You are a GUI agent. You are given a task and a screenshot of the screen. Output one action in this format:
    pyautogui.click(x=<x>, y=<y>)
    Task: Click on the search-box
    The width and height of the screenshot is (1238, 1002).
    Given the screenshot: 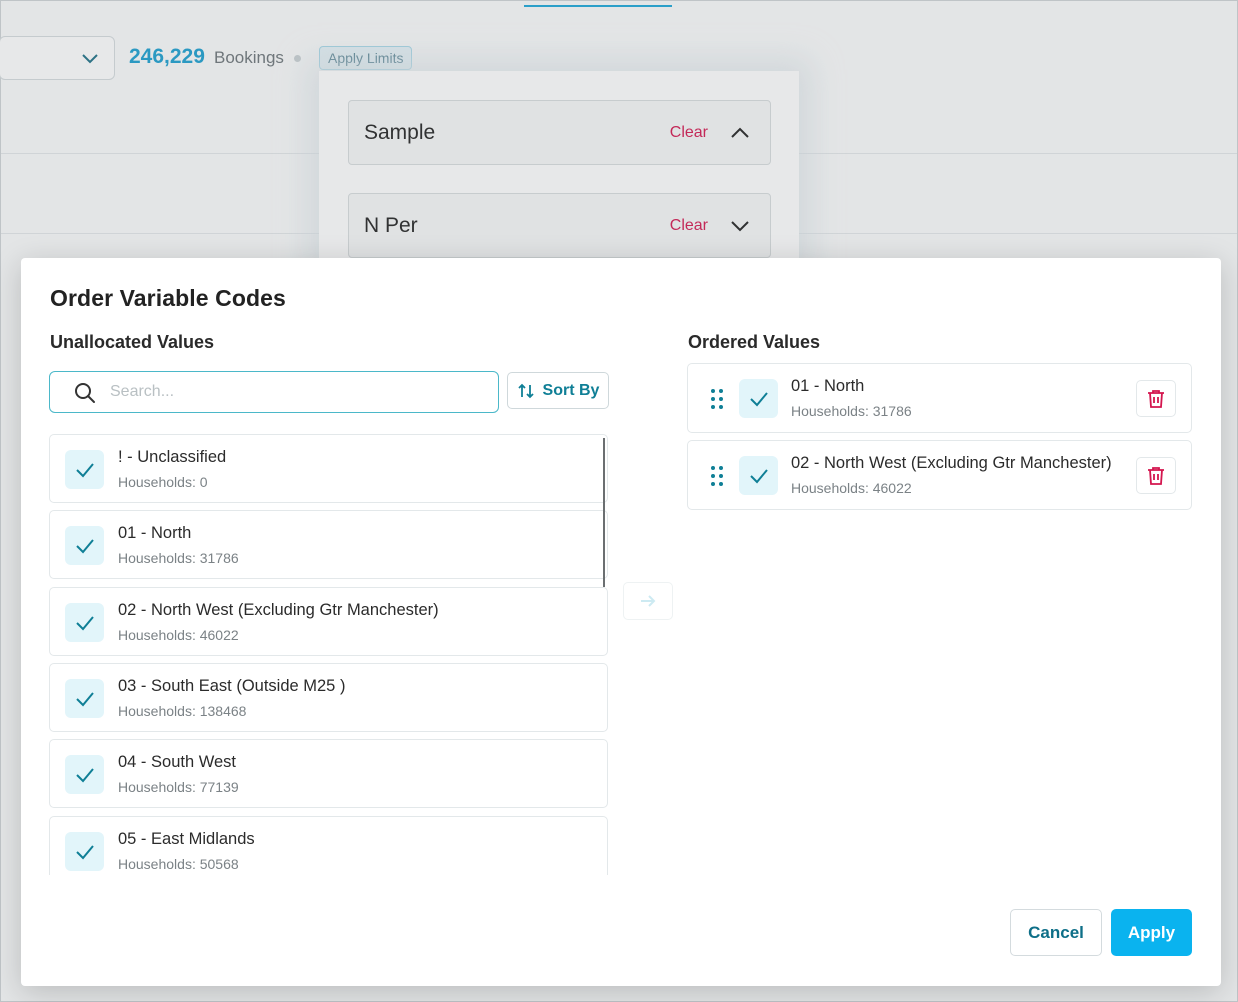 What is the action you would take?
    pyautogui.click(x=274, y=392)
    